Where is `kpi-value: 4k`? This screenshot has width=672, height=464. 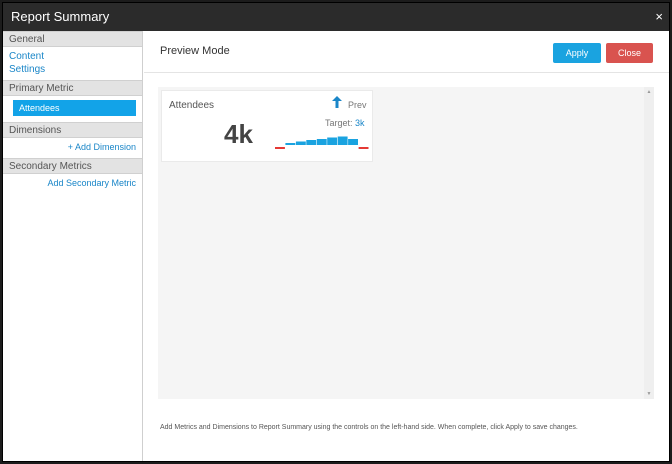 kpi-value: 4k is located at coordinates (238, 134).